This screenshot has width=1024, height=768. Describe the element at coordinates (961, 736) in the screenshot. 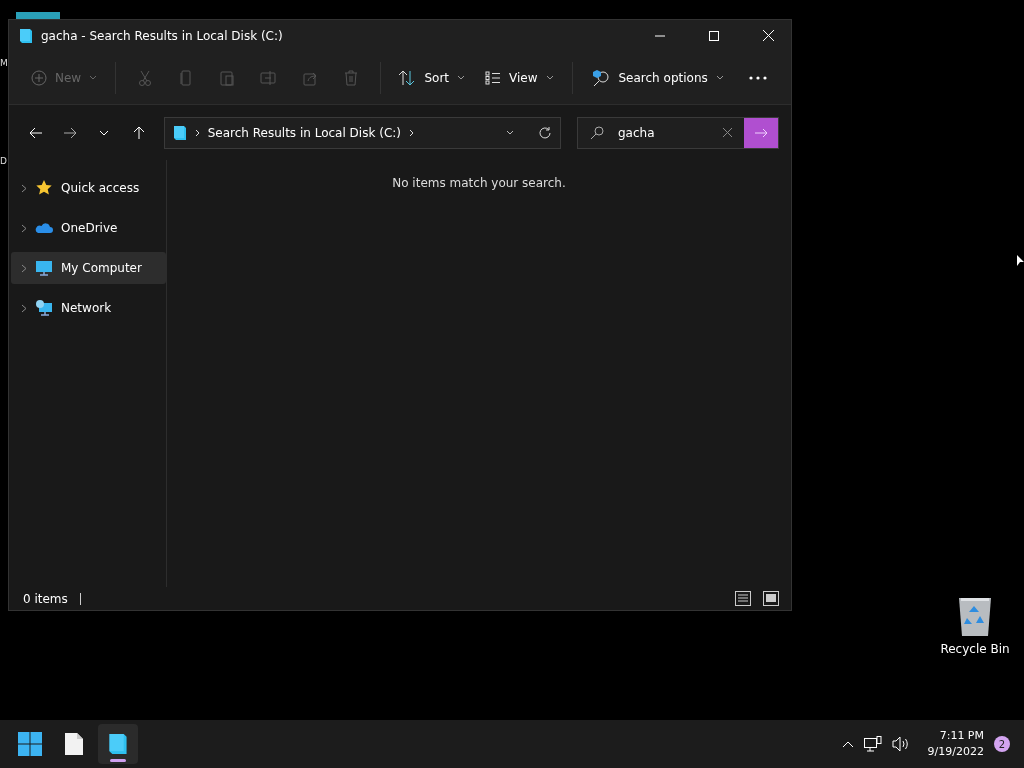

I see `time: 7:11 PM` at that location.